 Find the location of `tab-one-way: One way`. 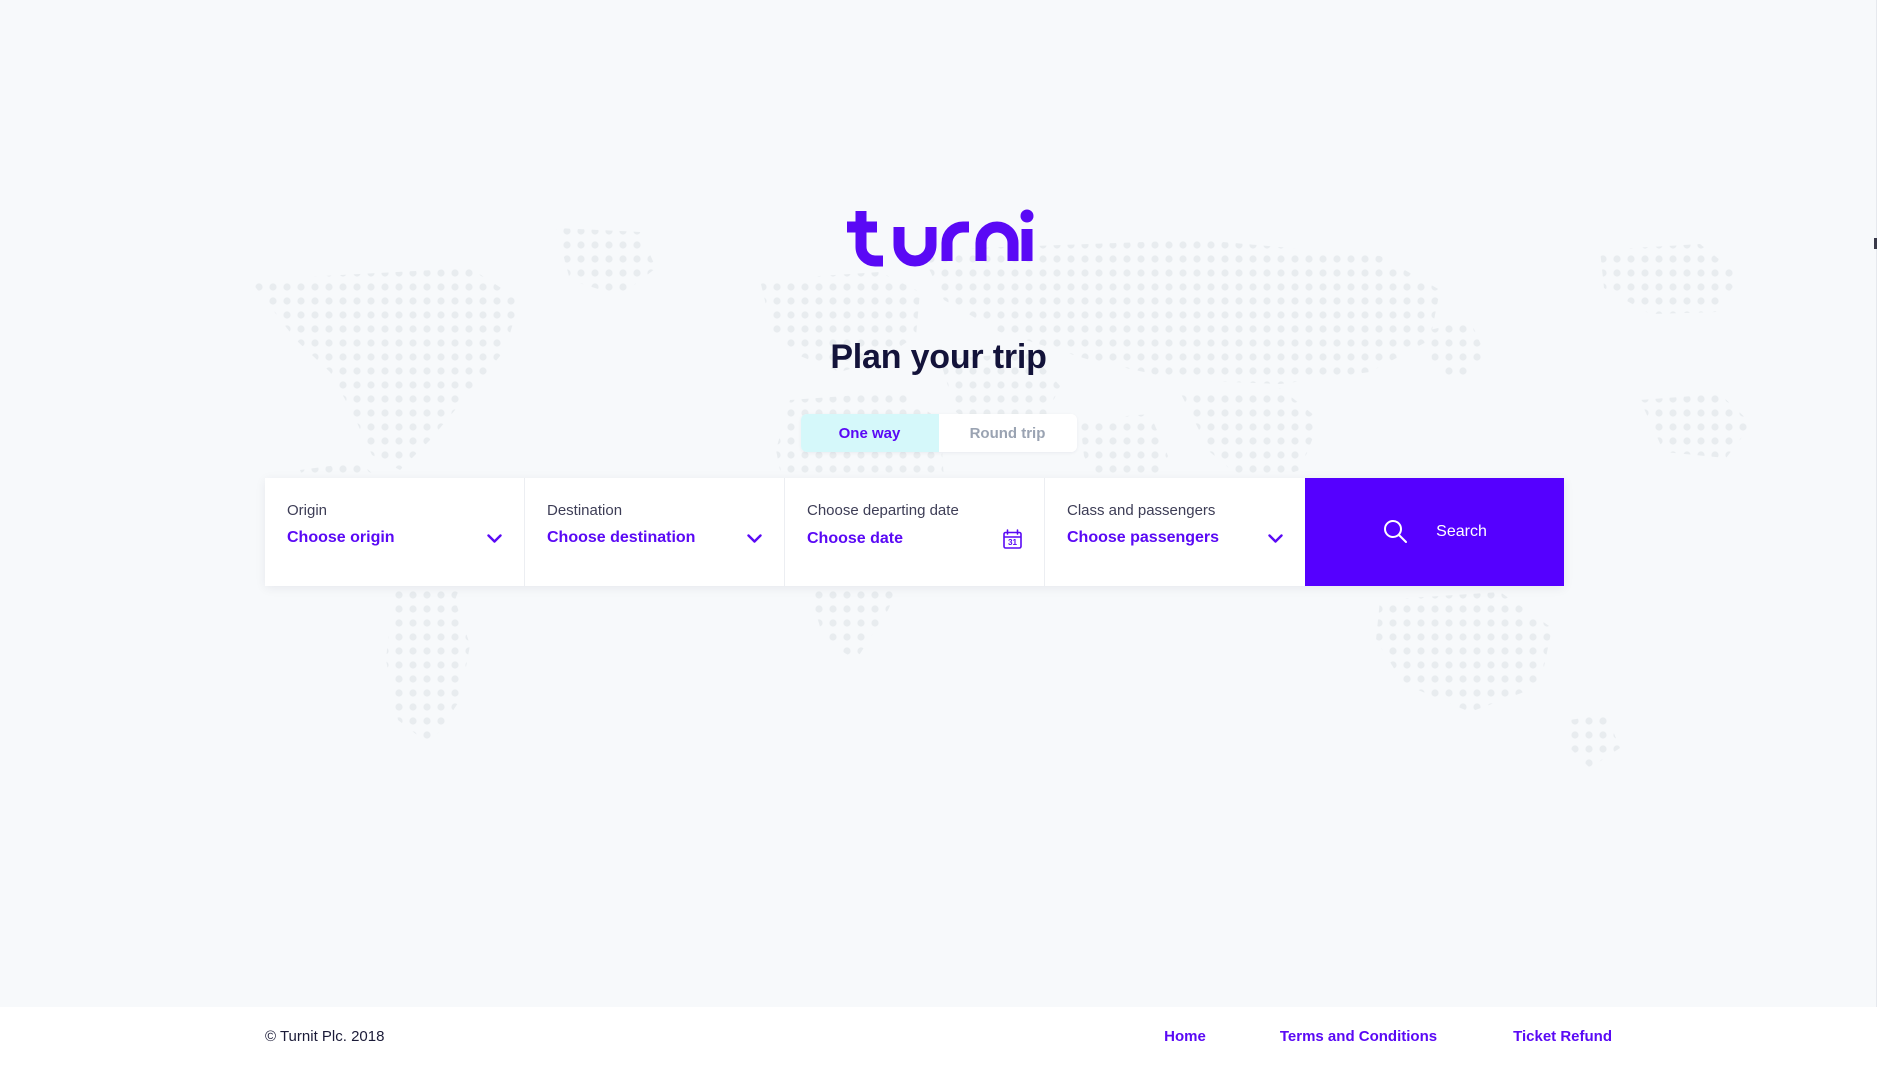

tab-one-way: One way is located at coordinates (869, 433).